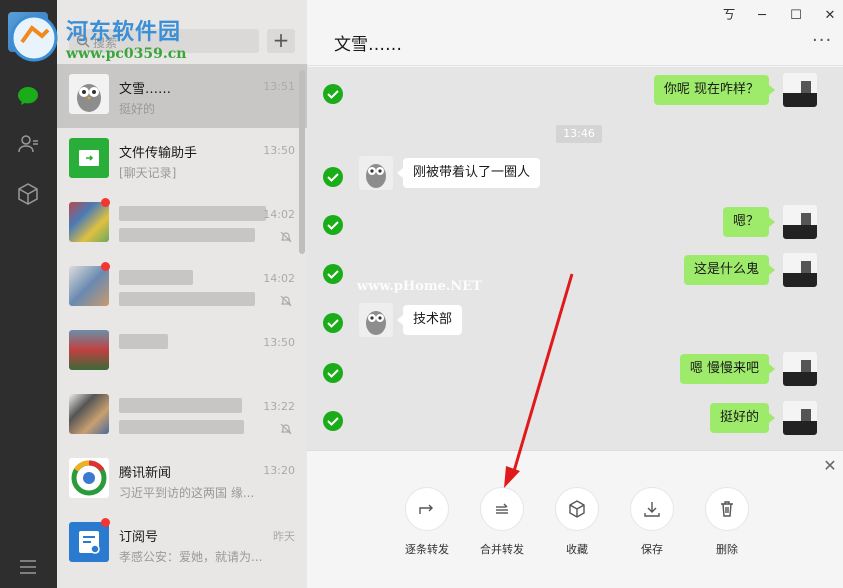 The image size is (843, 588). Describe the element at coordinates (156, 277) in the screenshot. I see `conversation-name: ■■■■■■` at that location.